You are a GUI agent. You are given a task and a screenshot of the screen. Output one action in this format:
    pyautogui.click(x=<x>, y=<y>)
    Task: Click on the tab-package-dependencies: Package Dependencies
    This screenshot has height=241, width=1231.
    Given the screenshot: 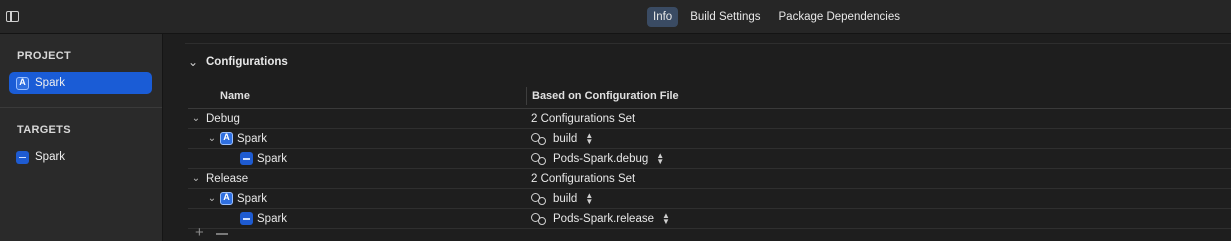 What is the action you would take?
    pyautogui.click(x=839, y=17)
    